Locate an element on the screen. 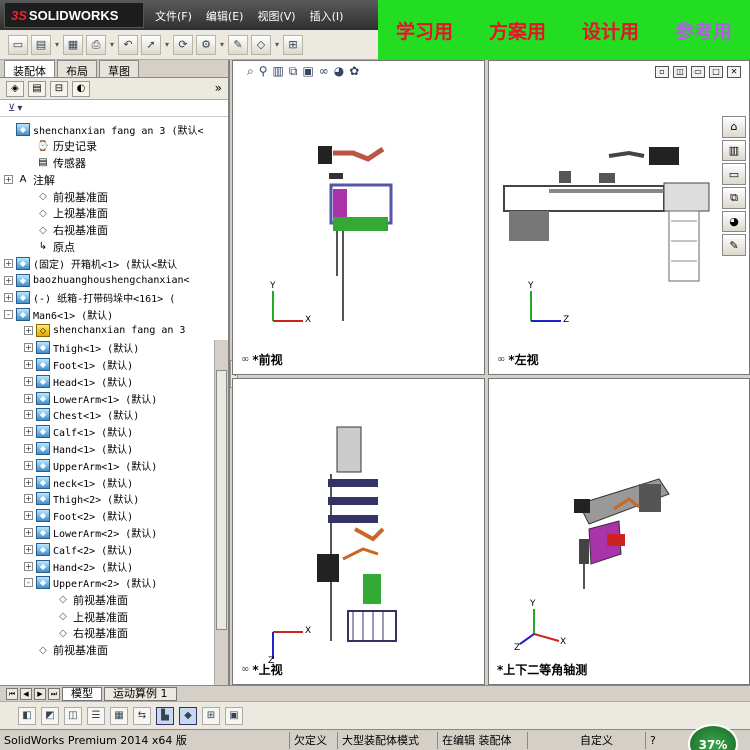 This screenshot has height=750, width=750. tab-scroll-prev-icon: ◀ is located at coordinates (26, 693).